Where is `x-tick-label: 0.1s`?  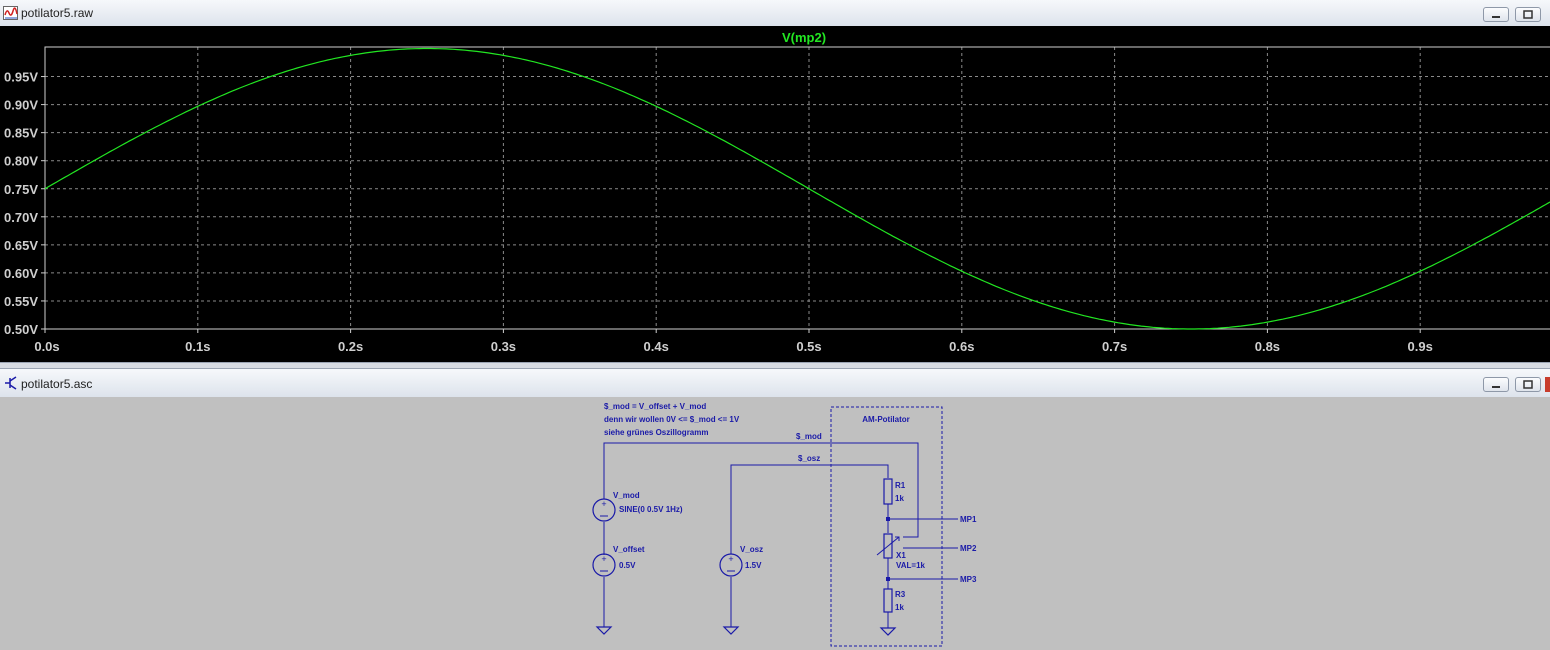
x-tick-label: 0.1s is located at coordinates (197, 346).